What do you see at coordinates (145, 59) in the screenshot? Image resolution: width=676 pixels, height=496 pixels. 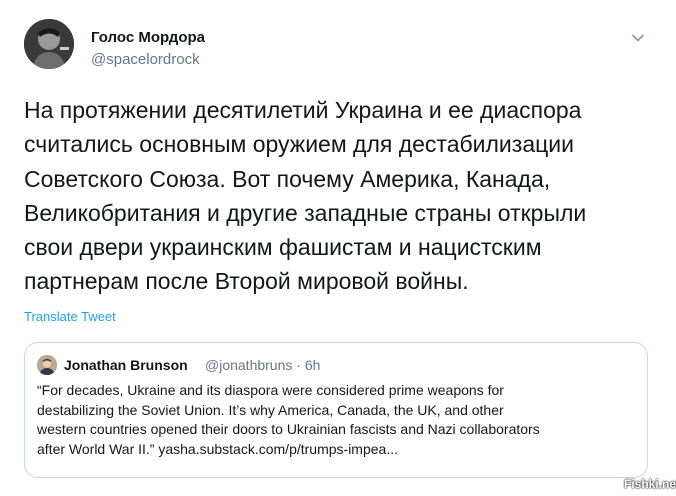 I see `author-handle: @spacelordrock` at bounding box center [145, 59].